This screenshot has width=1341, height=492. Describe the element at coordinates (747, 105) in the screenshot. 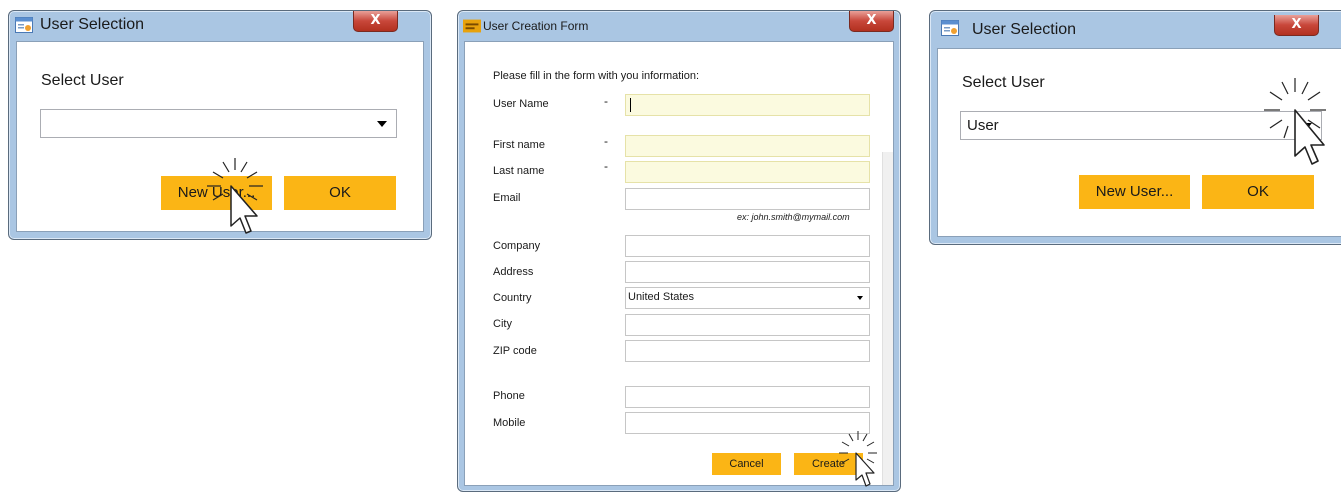

I see `username-field` at that location.